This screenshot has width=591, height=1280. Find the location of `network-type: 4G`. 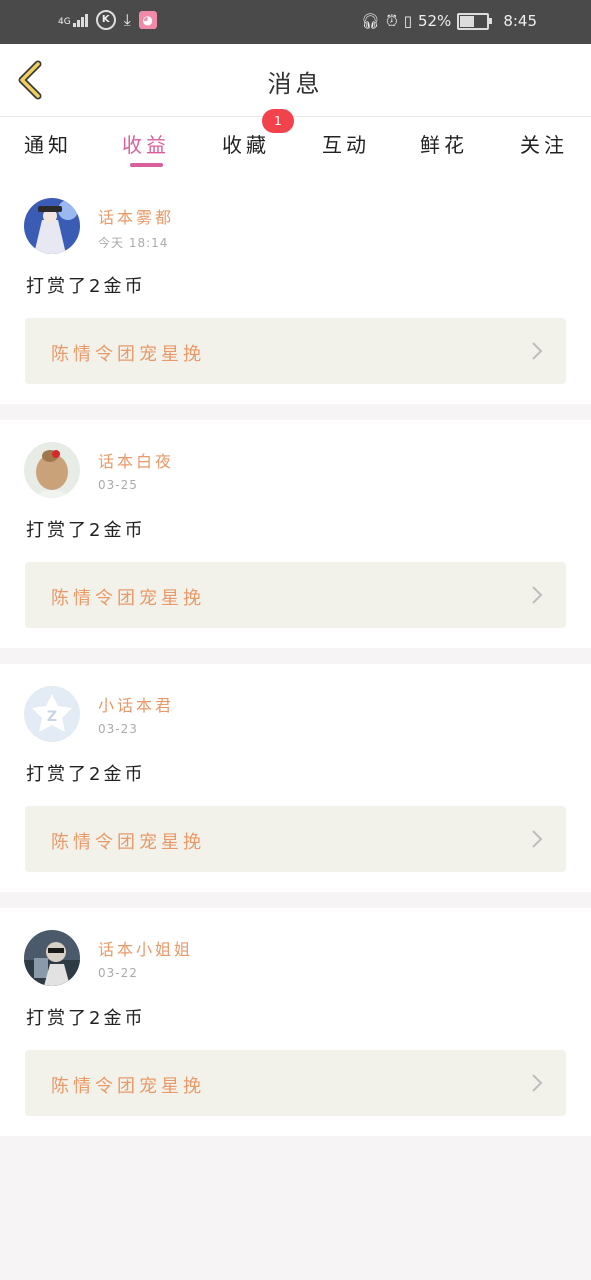

network-type: 4G is located at coordinates (64, 22).